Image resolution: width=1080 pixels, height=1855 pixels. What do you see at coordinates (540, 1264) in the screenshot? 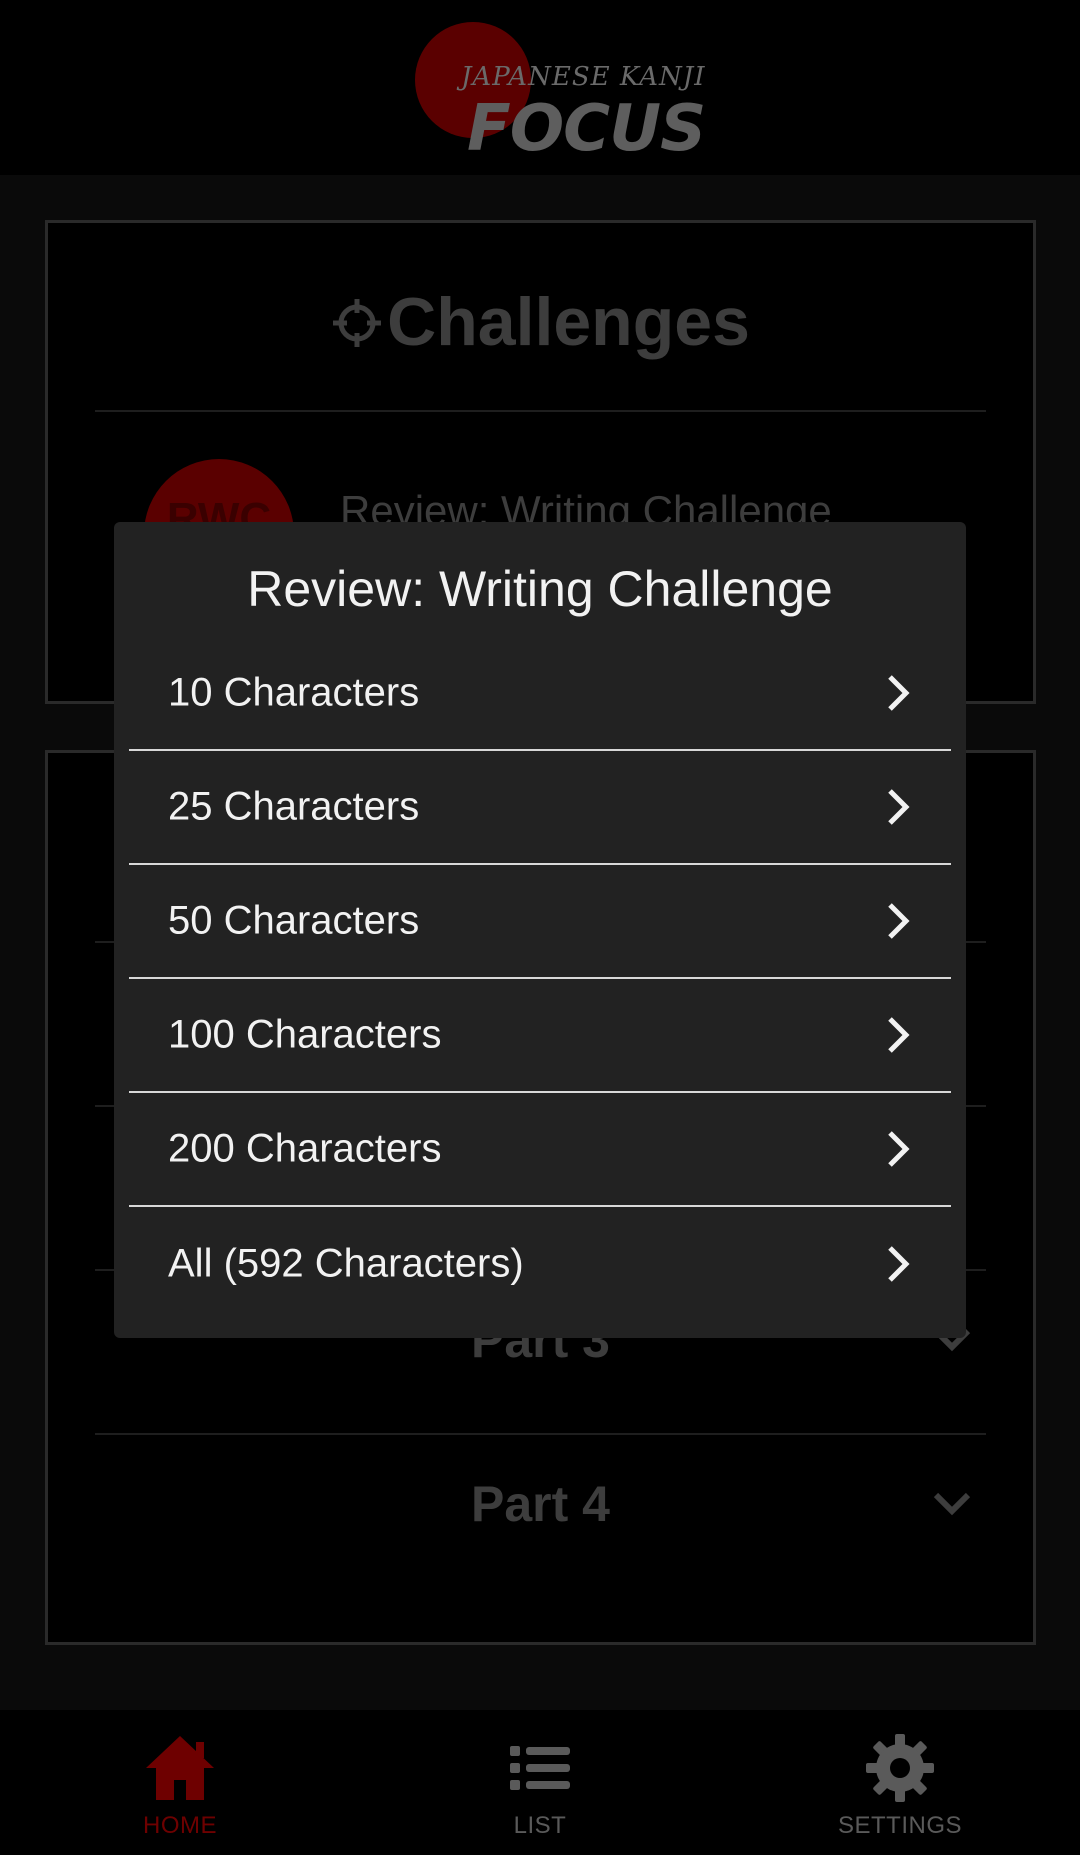
I see `option-all-characters: All (592 Characters)` at bounding box center [540, 1264].